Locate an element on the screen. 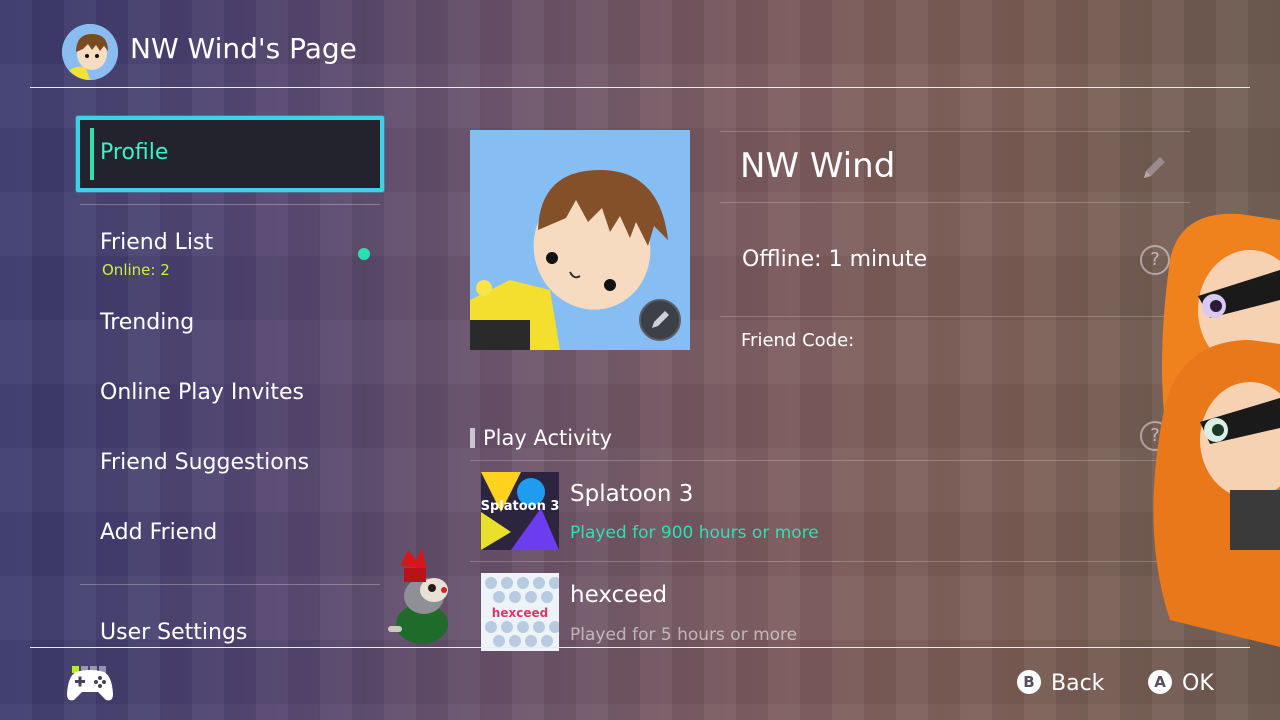 The image size is (1280, 720). hexceed-thumbnail: hexceed is located at coordinates (520, 612).